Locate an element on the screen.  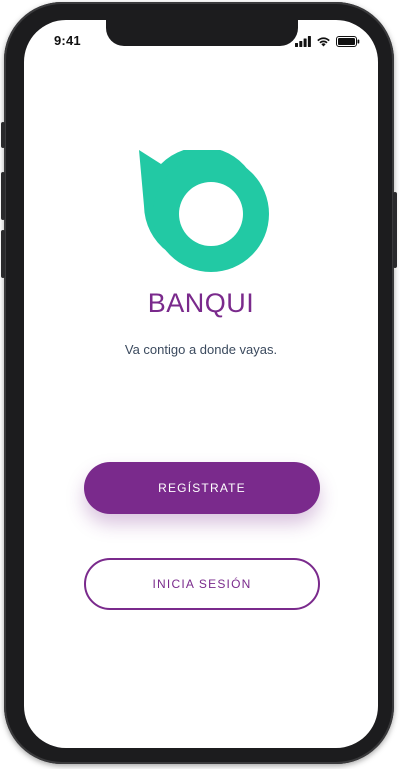
notch is located at coordinates (202, 33).